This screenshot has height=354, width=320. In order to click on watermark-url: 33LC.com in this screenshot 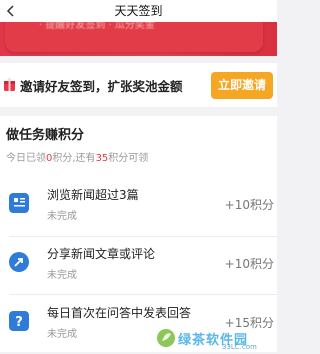, I will do `click(239, 347)`.